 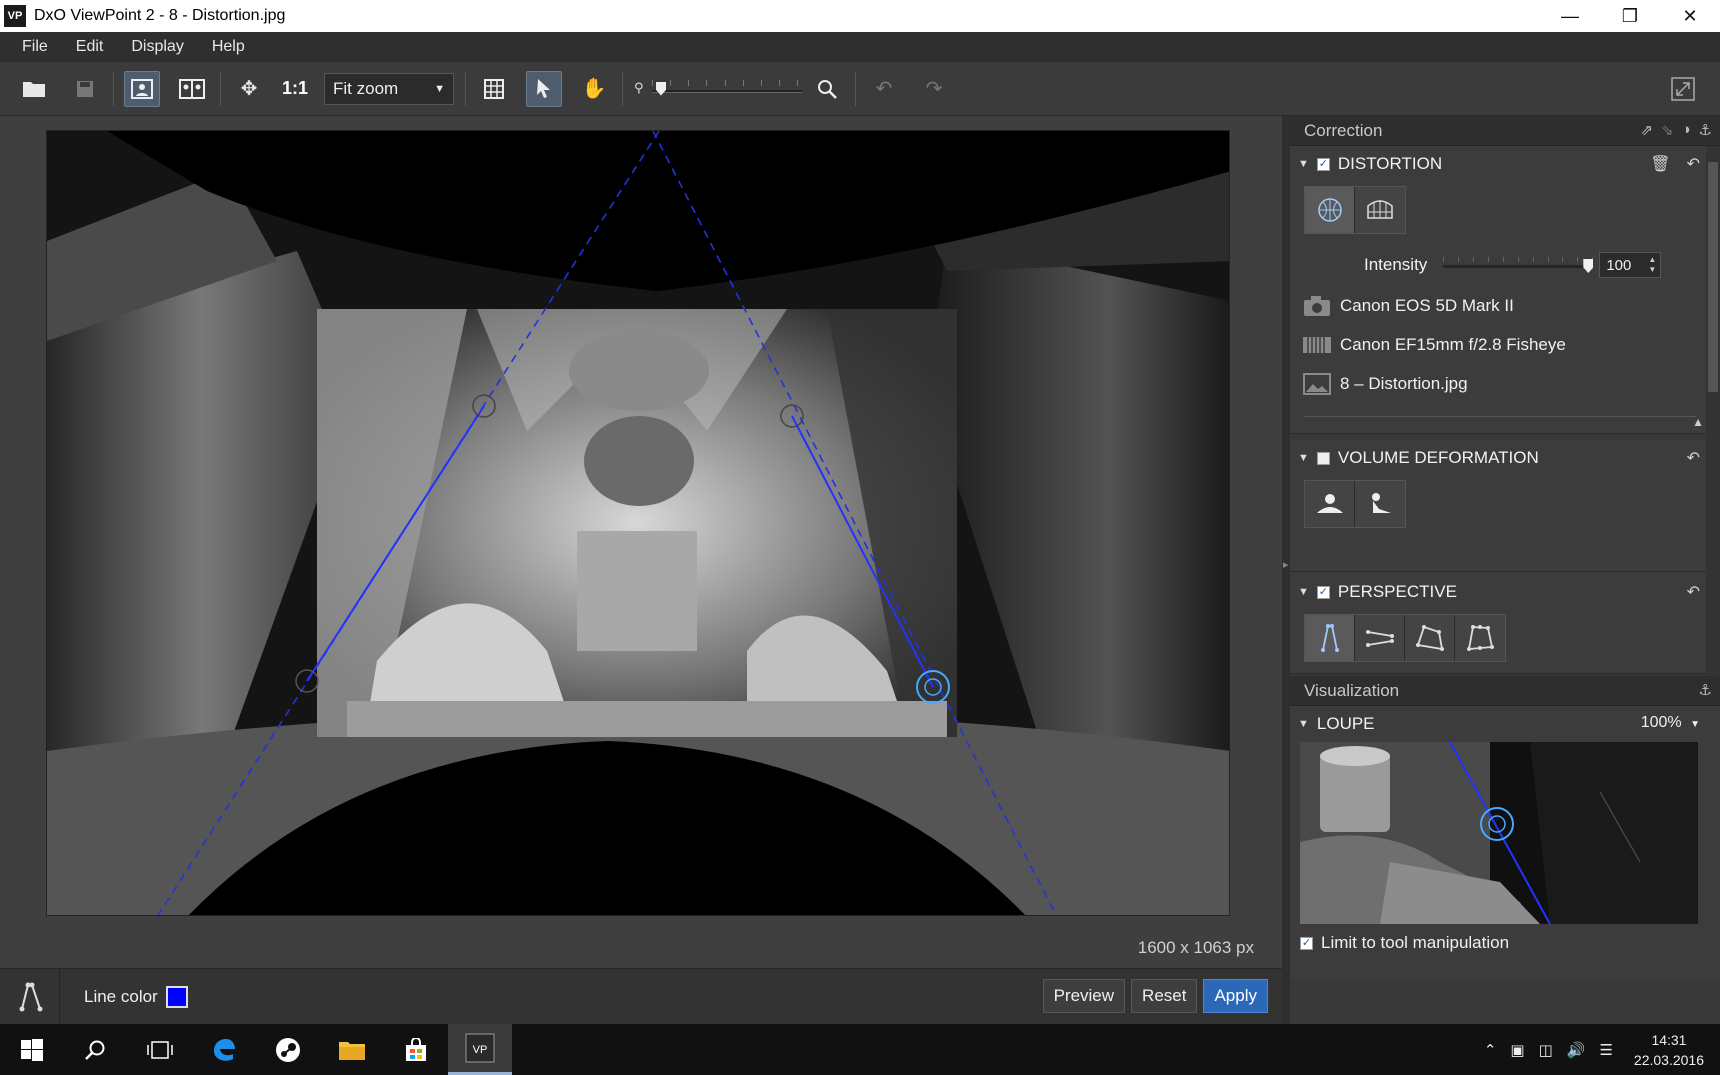 What do you see at coordinates (1576, 1050) in the screenshot?
I see `volume-icon: 🔊` at bounding box center [1576, 1050].